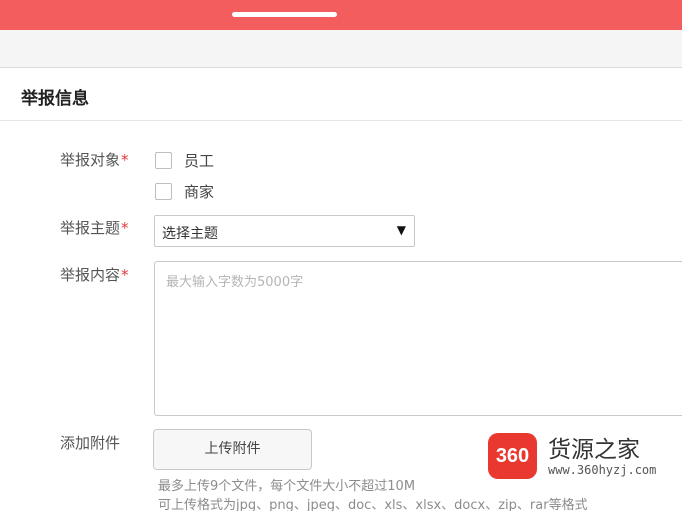  Describe the element at coordinates (163, 160) in the screenshot. I see `employee-checkbox` at that location.